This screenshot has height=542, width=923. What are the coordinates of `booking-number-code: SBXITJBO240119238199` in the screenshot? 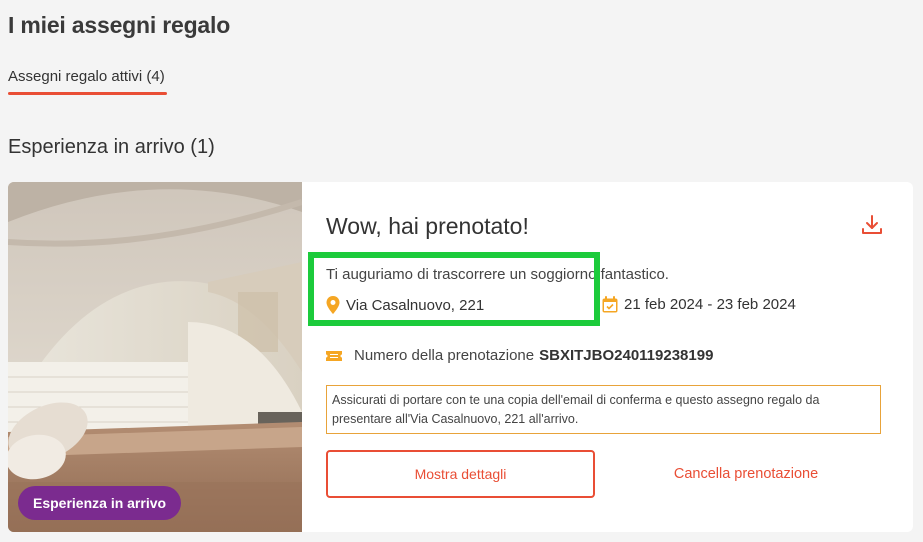 It's located at (626, 355).